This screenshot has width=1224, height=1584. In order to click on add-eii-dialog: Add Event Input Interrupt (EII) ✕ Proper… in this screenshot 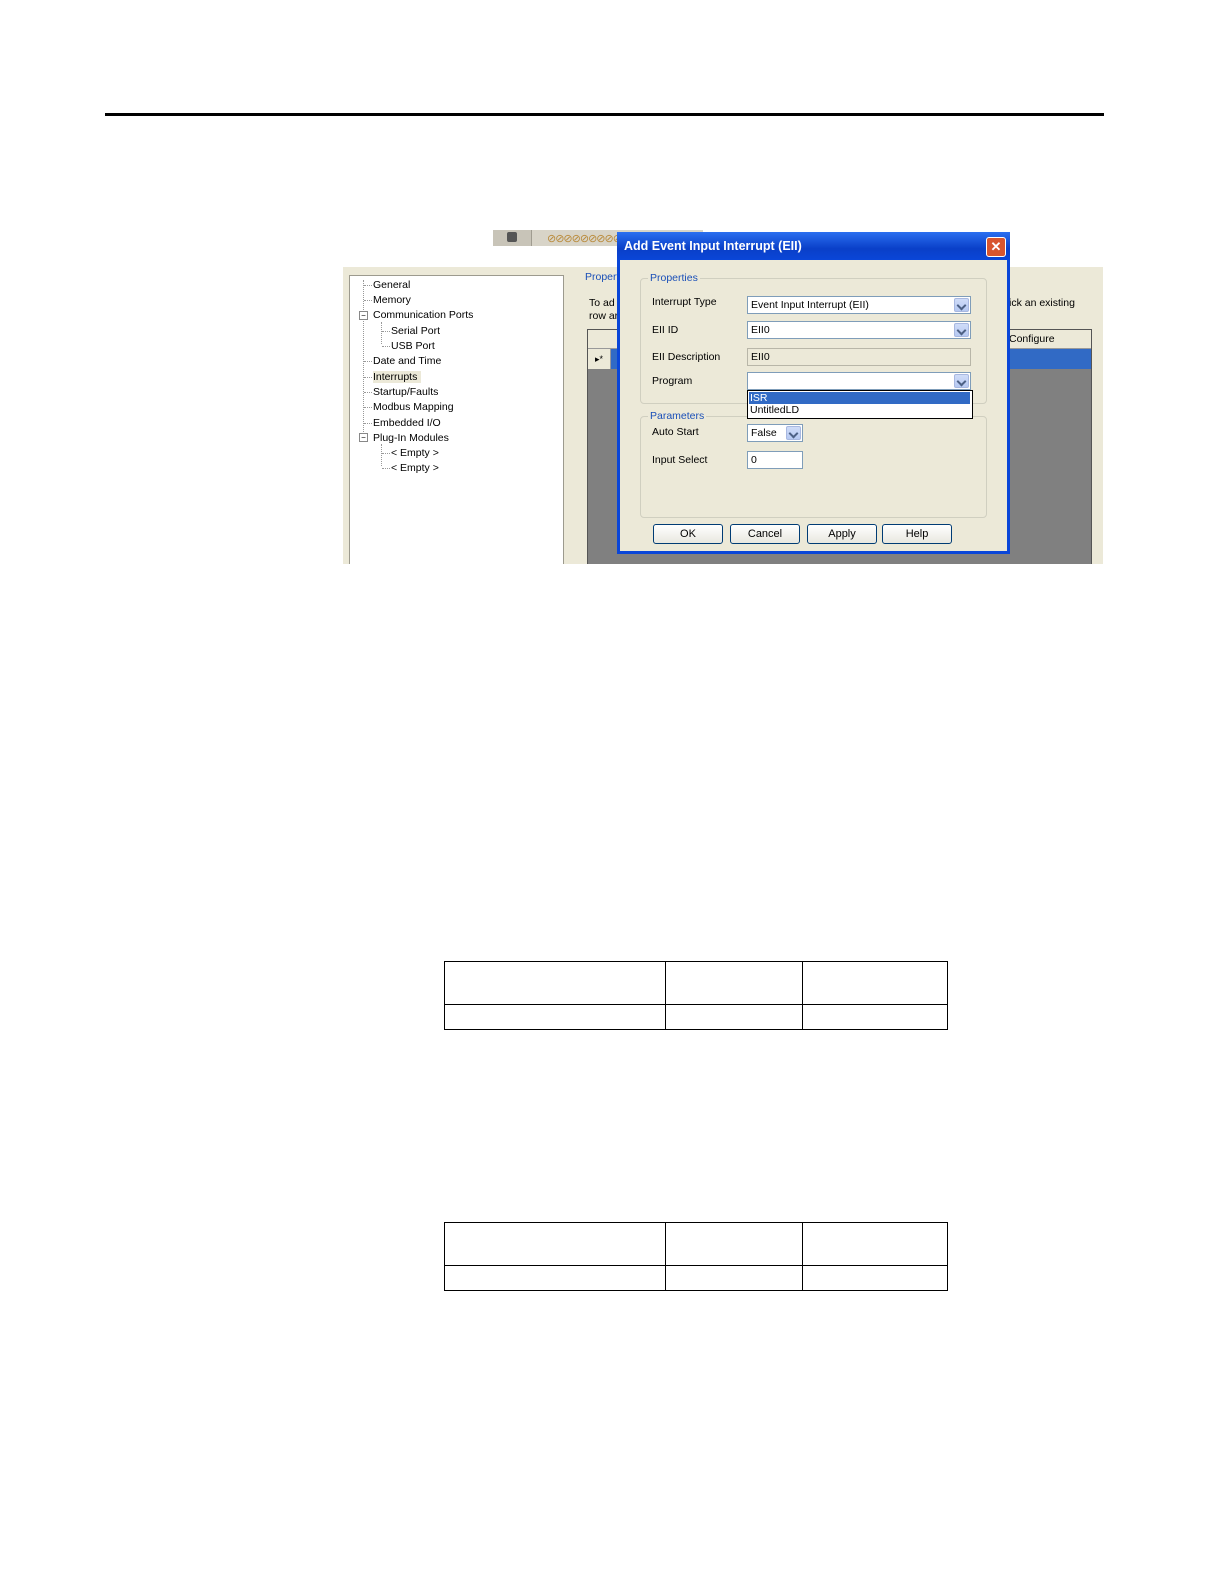, I will do `click(813, 393)`.